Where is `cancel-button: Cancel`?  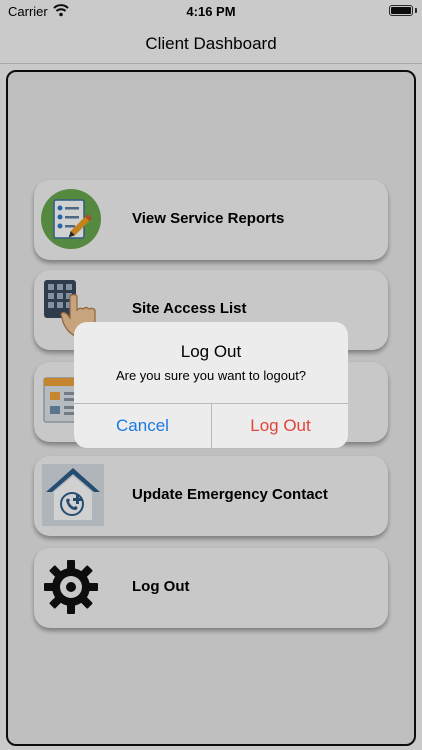
cancel-button: Cancel is located at coordinates (142, 426).